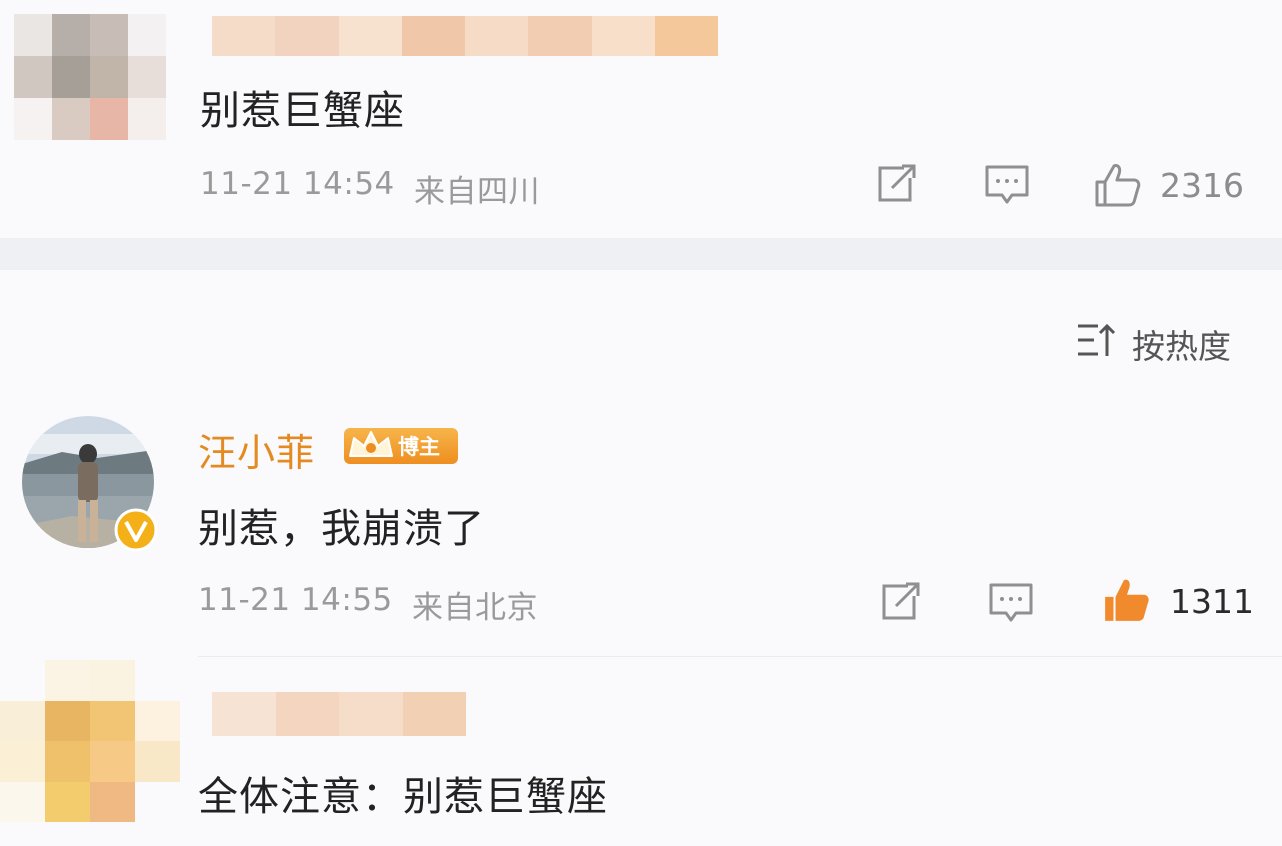  What do you see at coordinates (419, 447) in the screenshot?
I see `badge-label: 博主` at bounding box center [419, 447].